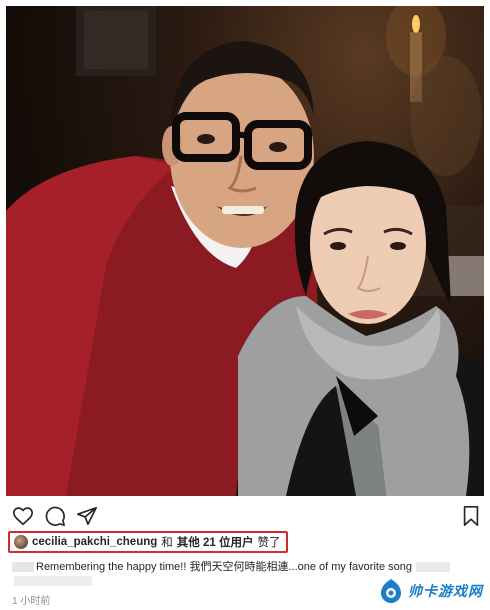 This screenshot has height=610, width=490. Describe the element at coordinates (445, 592) in the screenshot. I see `watermark-text: 帅卡游戏网` at that location.